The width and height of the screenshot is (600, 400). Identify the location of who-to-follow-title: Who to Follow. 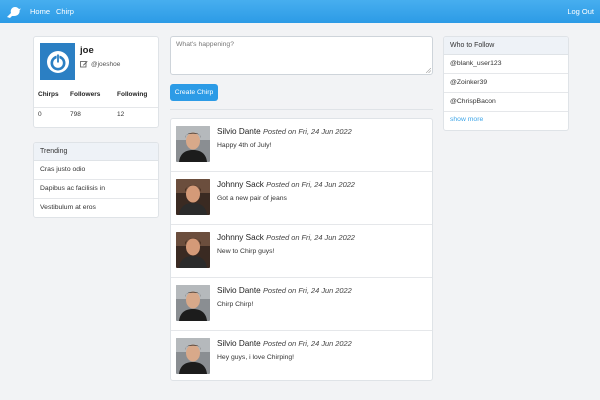
(506, 46).